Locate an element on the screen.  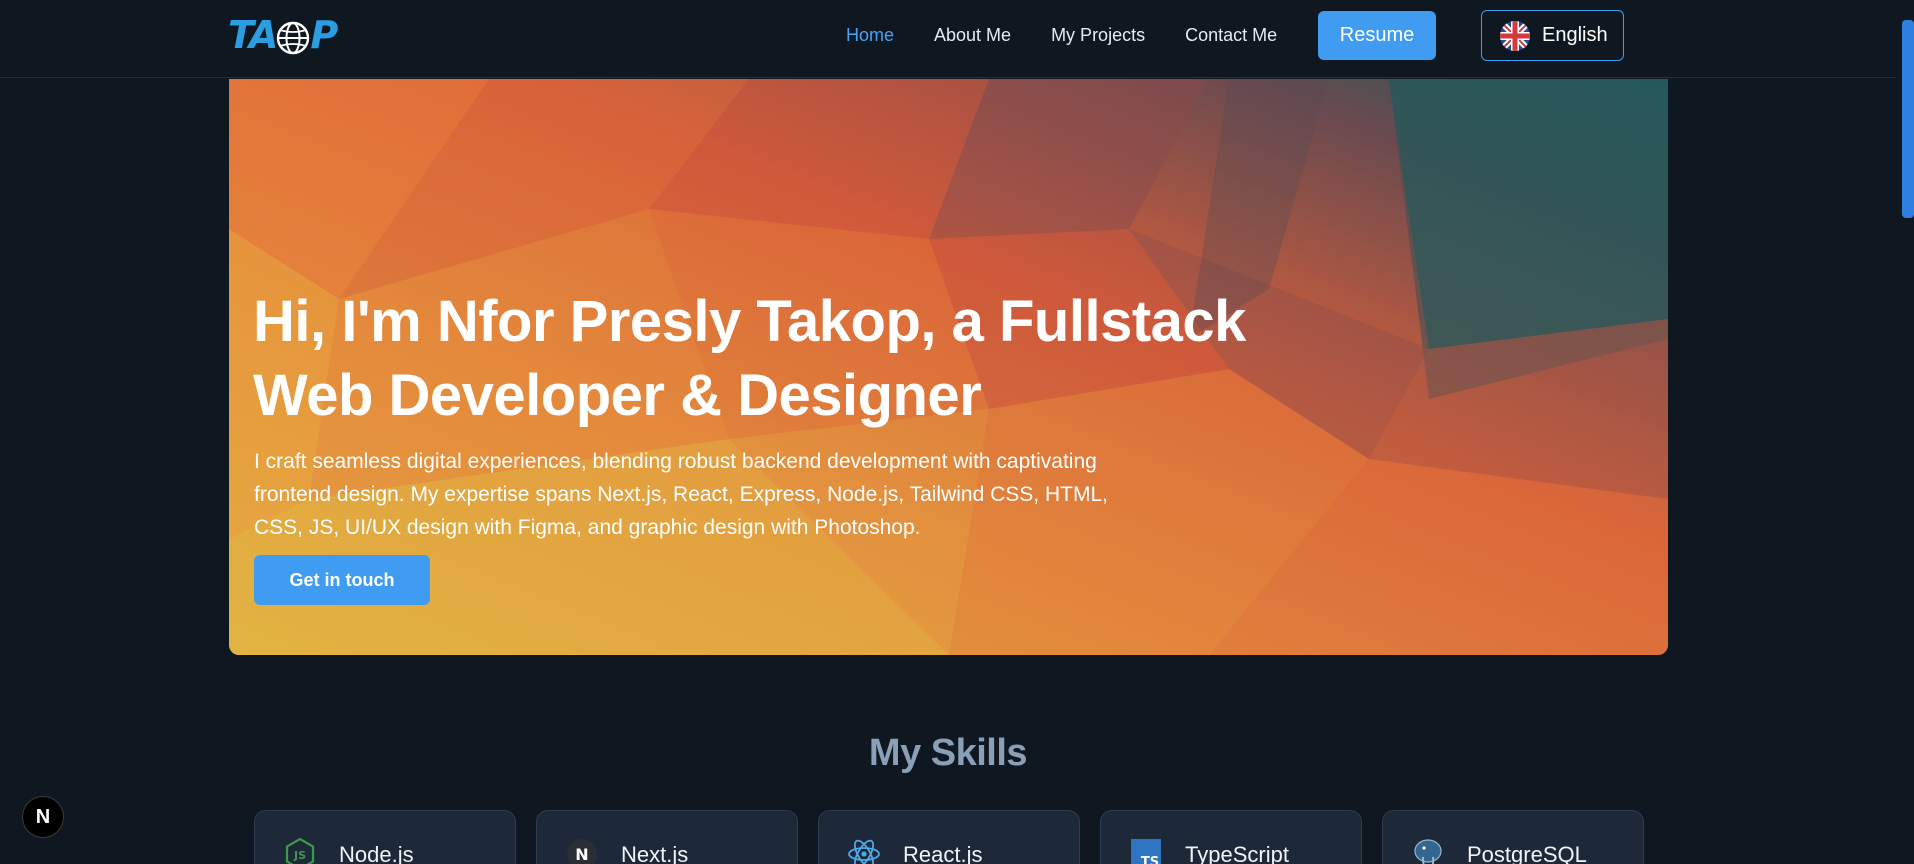
postgresql-icon is located at coordinates (1428, 851).